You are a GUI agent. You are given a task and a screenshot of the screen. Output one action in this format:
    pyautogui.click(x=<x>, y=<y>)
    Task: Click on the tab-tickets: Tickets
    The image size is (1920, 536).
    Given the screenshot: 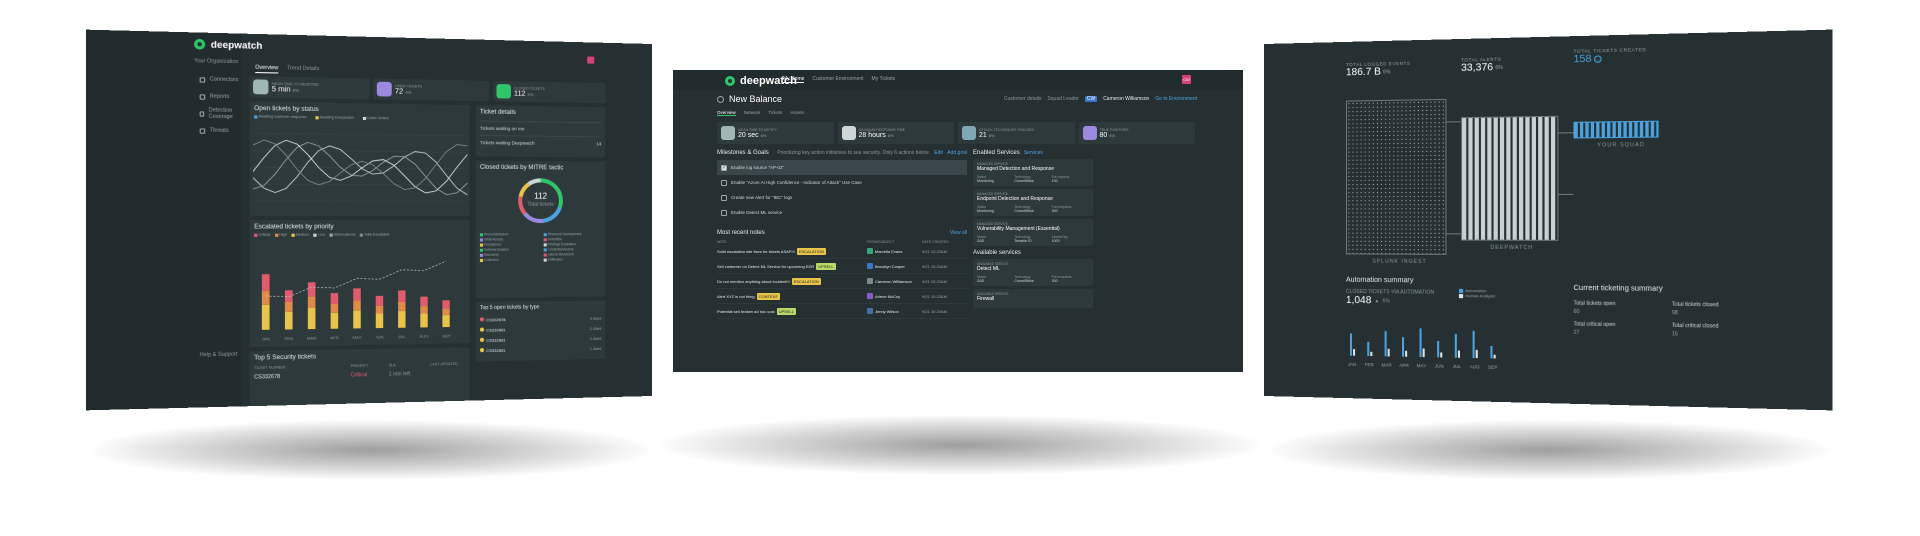 What is the action you would take?
    pyautogui.click(x=775, y=113)
    